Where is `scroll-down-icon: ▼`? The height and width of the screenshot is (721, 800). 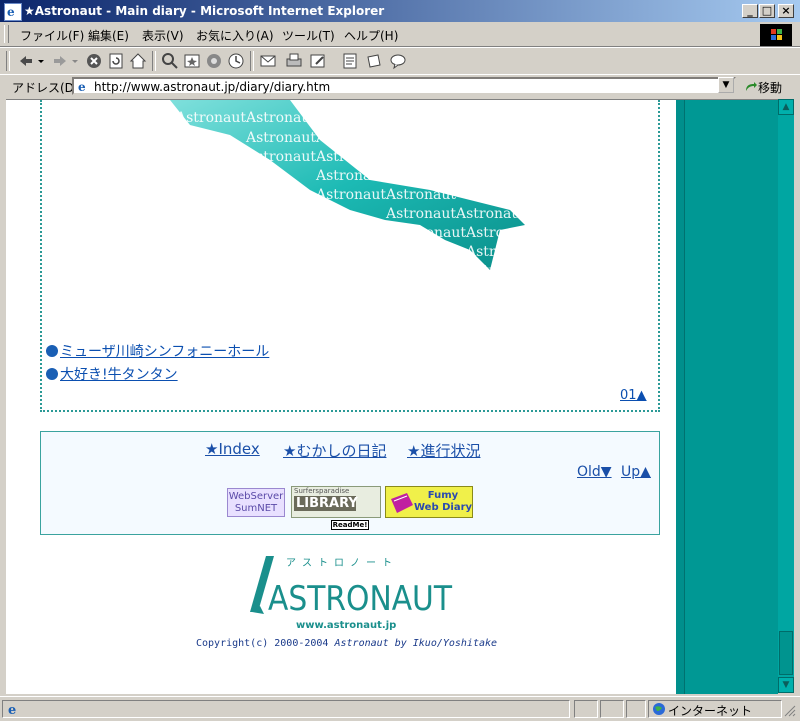 scroll-down-icon: ▼ is located at coordinates (786, 685).